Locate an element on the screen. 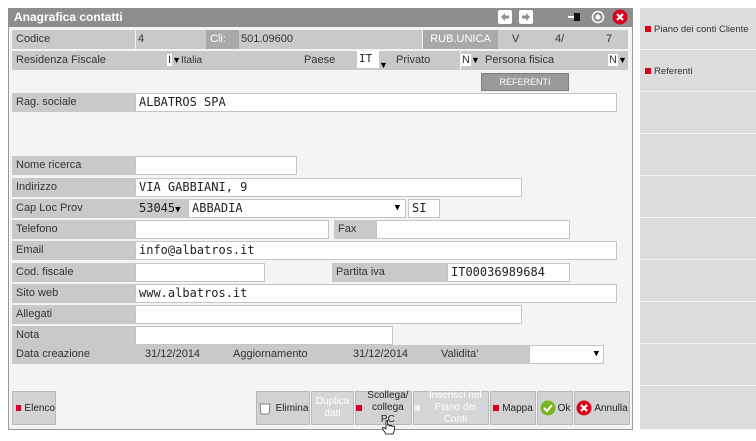 This screenshot has height=441, width=756. elimina-label: Elimina is located at coordinates (292, 408).